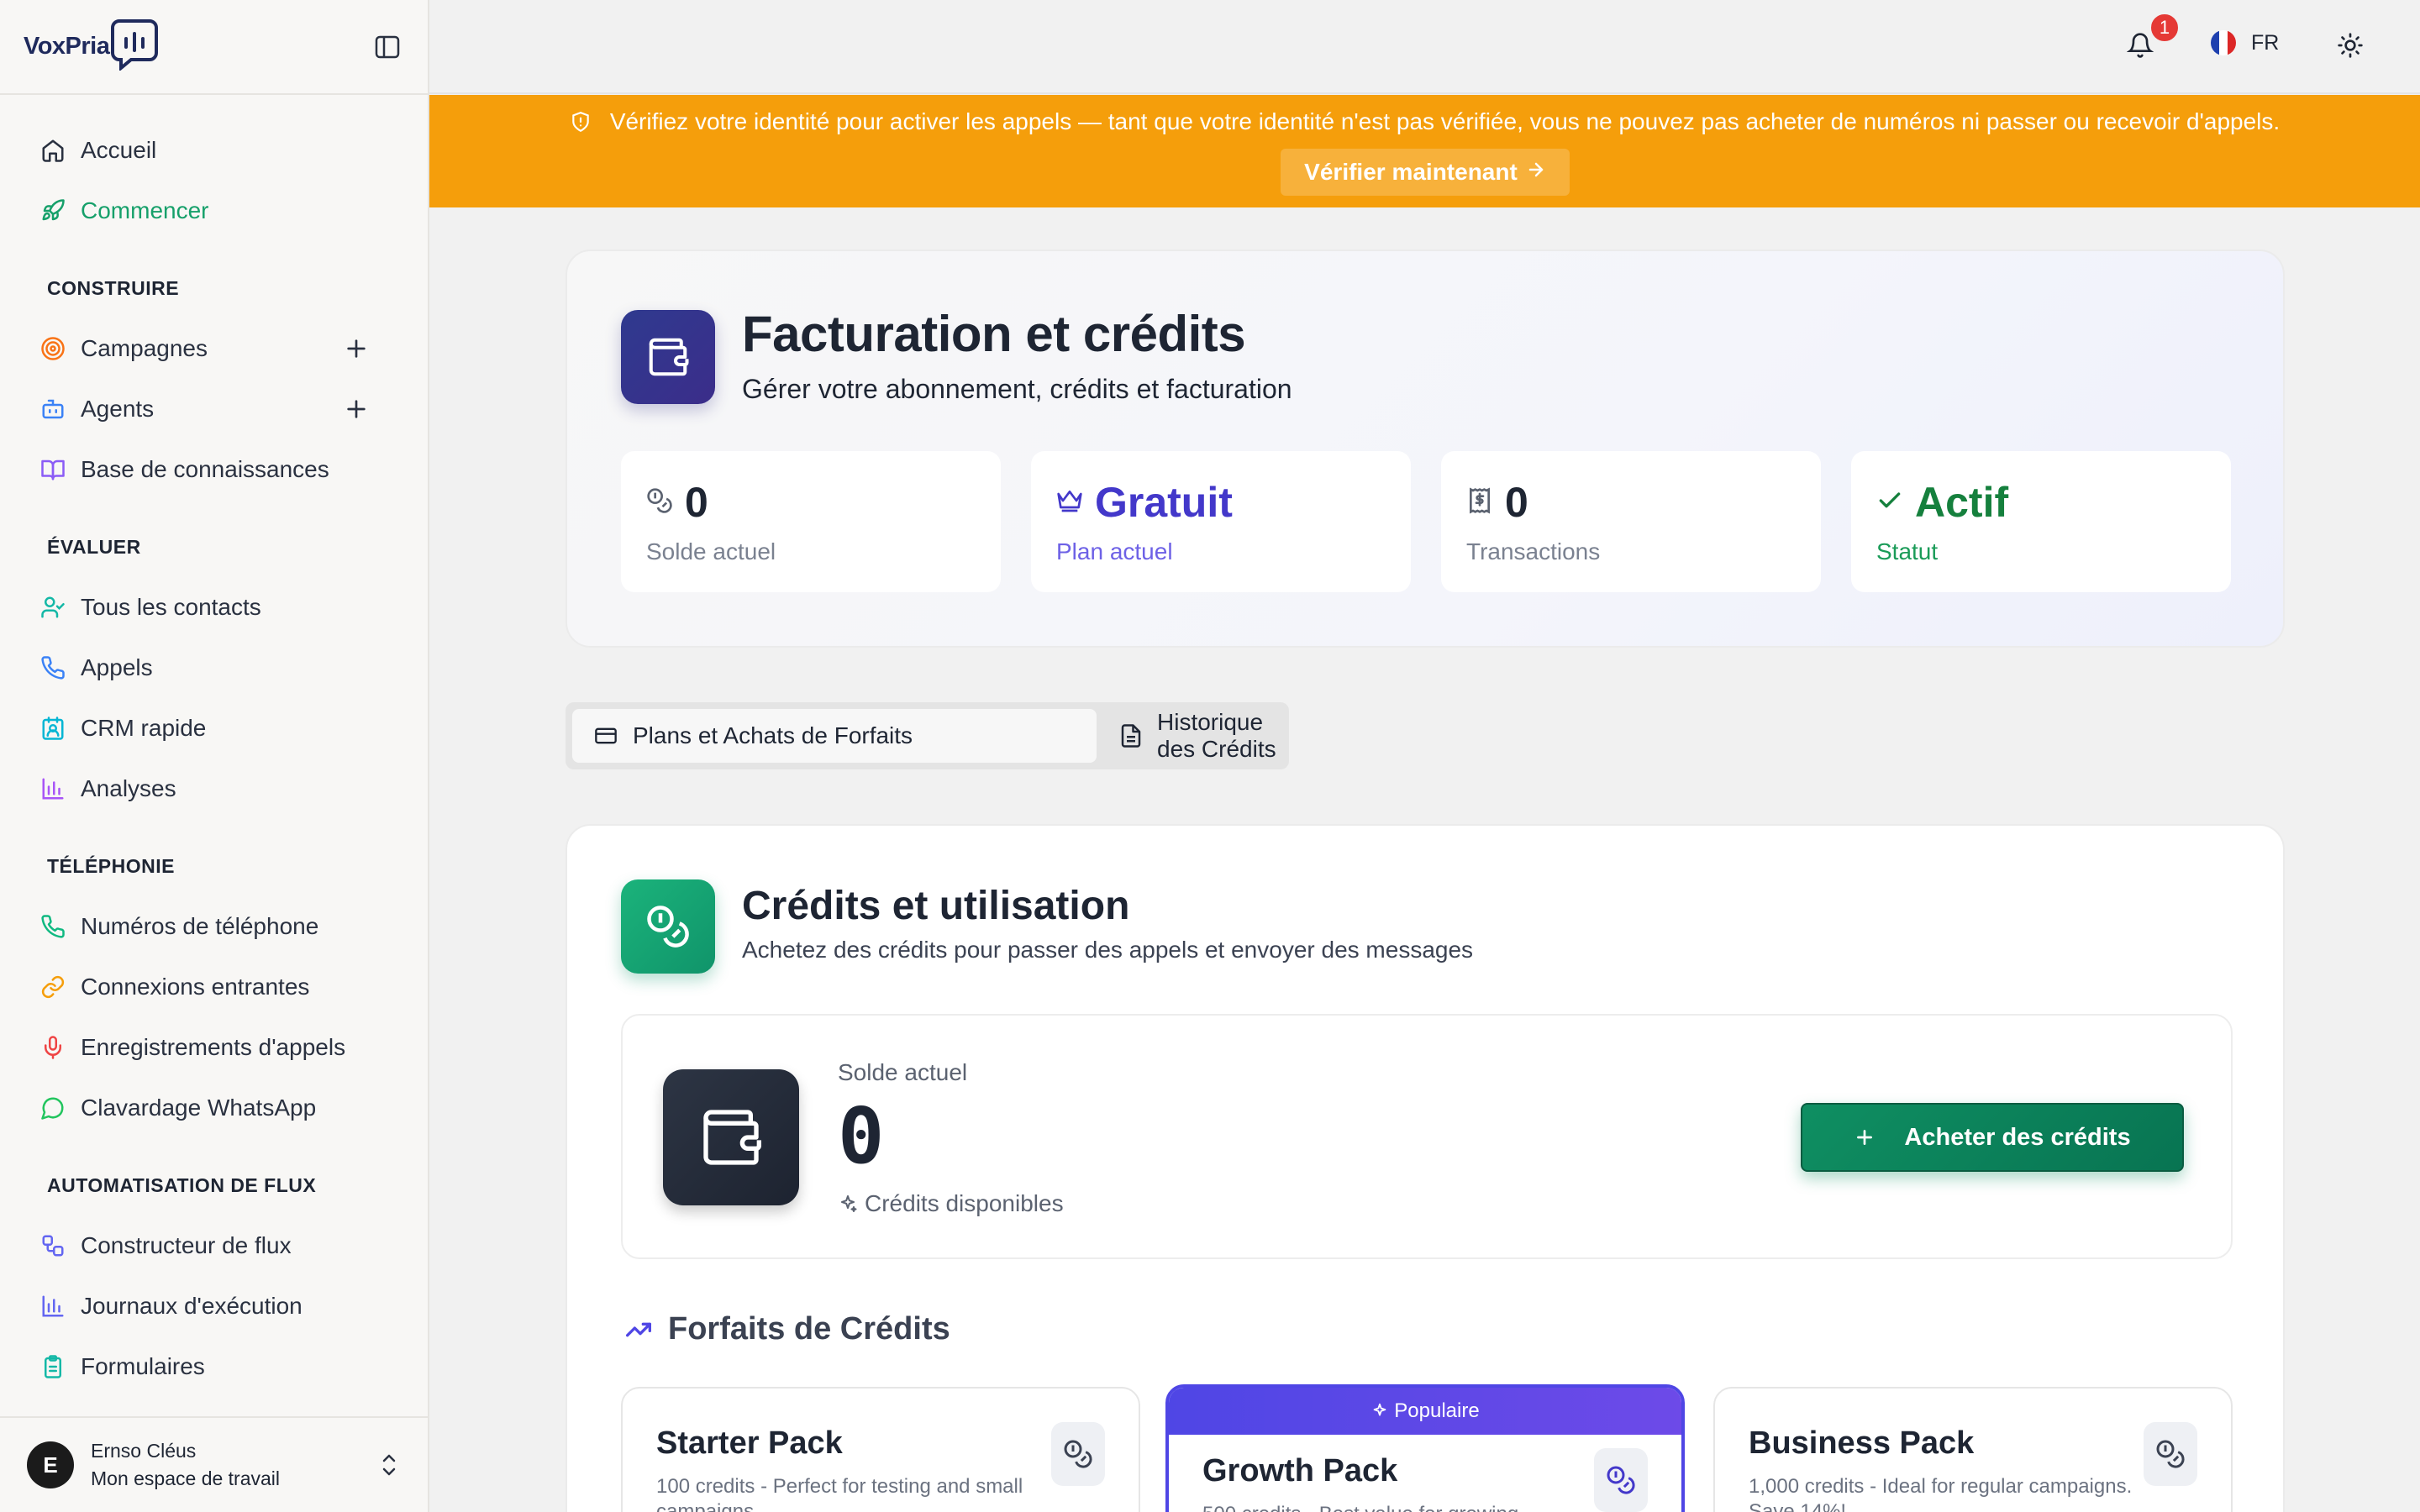  What do you see at coordinates (1221, 521) in the screenshot?
I see `stat-plan: Gratuit Plan actuel` at bounding box center [1221, 521].